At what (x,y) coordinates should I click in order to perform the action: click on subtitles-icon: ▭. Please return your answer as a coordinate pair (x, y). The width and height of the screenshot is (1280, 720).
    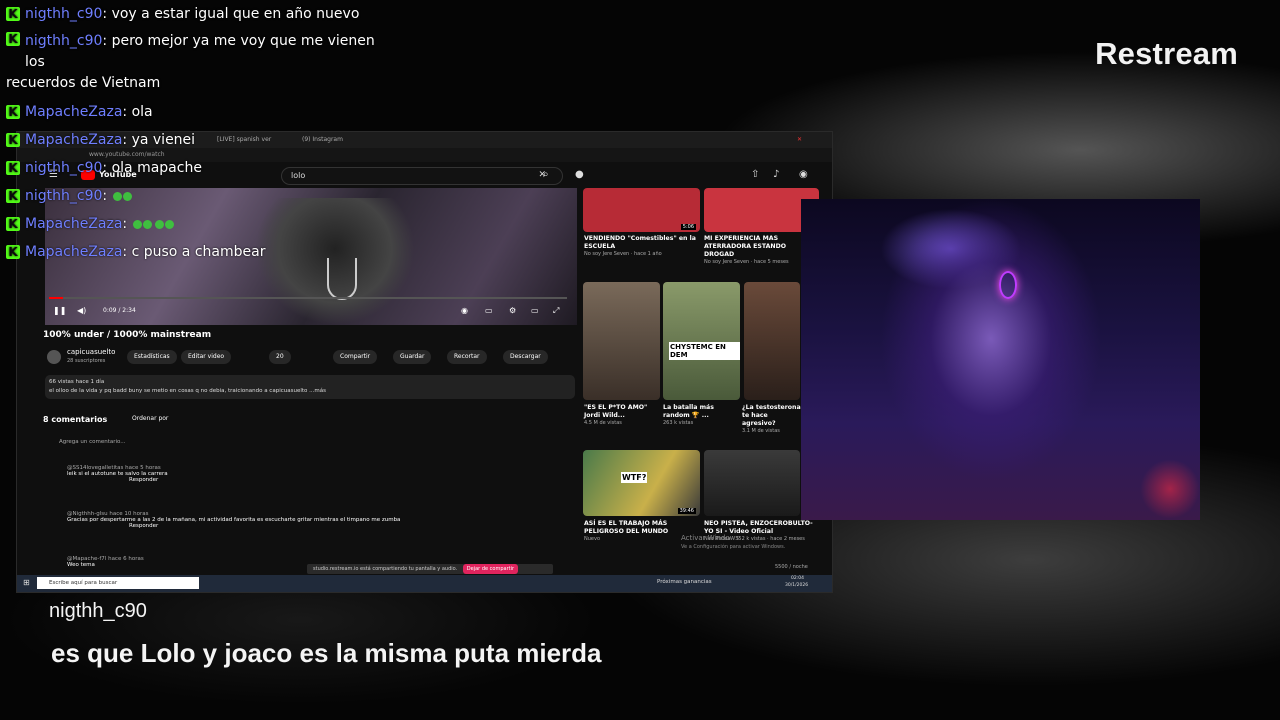
    Looking at the image, I should click on (489, 310).